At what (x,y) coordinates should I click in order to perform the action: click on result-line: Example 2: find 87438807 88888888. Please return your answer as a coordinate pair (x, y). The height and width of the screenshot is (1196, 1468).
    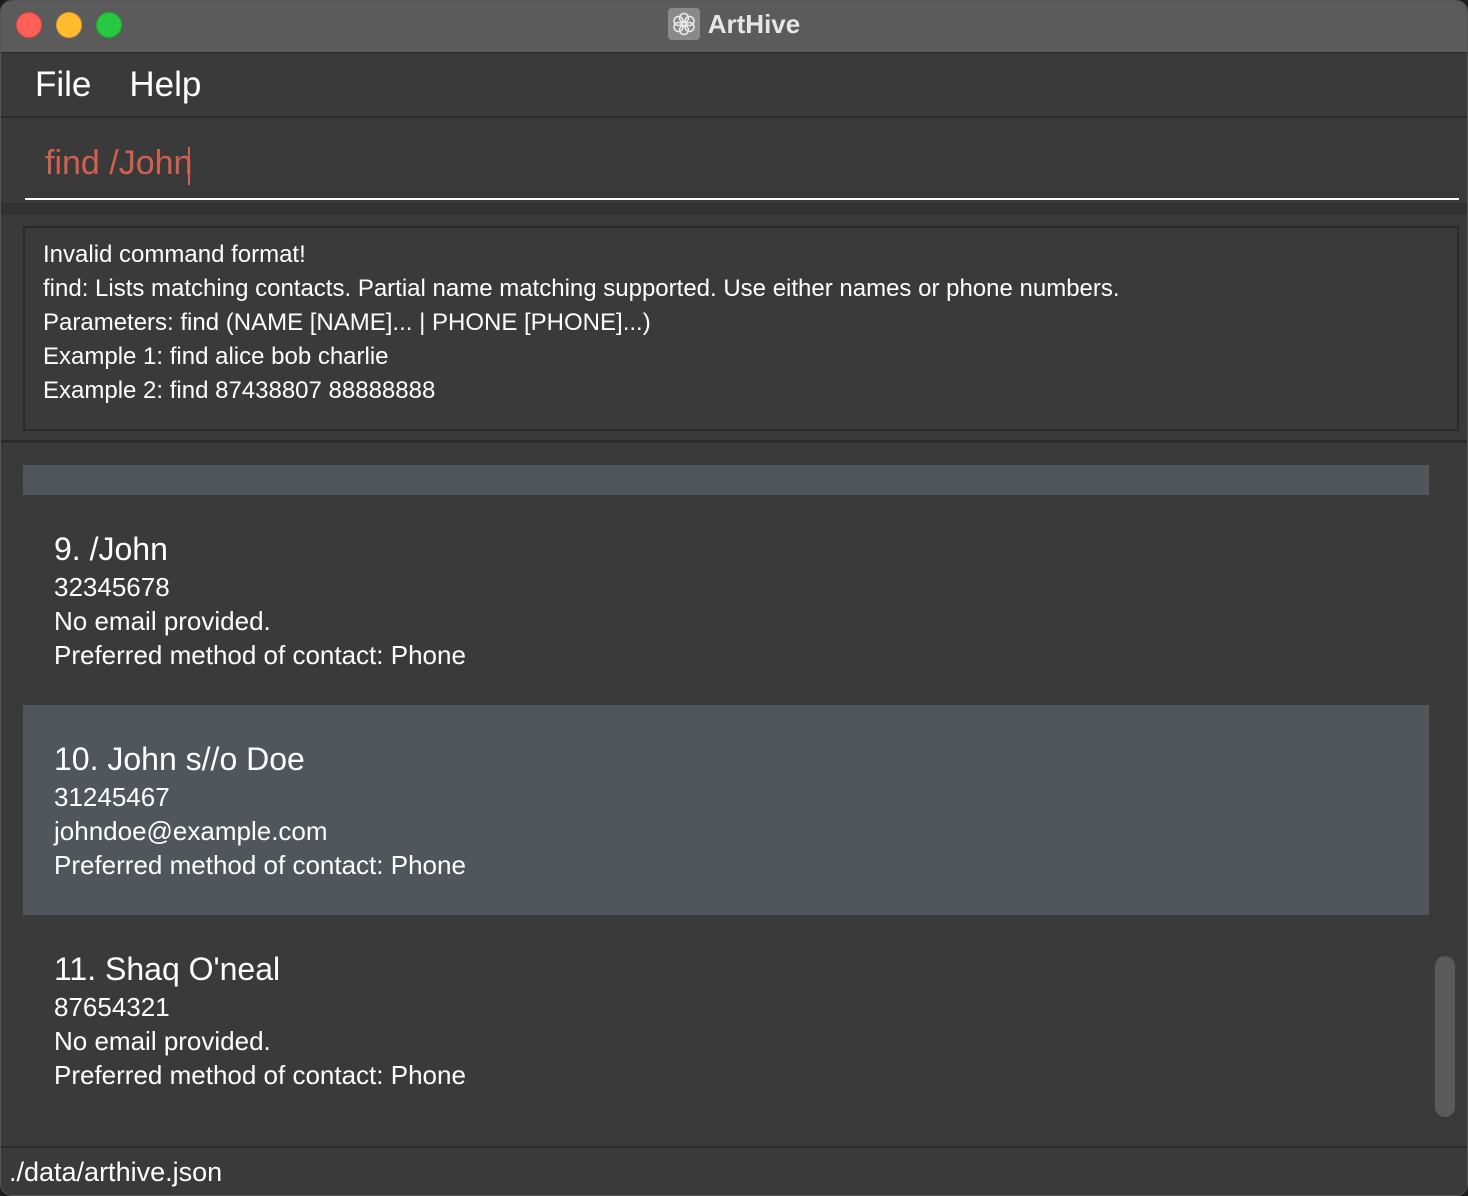
    Looking at the image, I should click on (239, 390).